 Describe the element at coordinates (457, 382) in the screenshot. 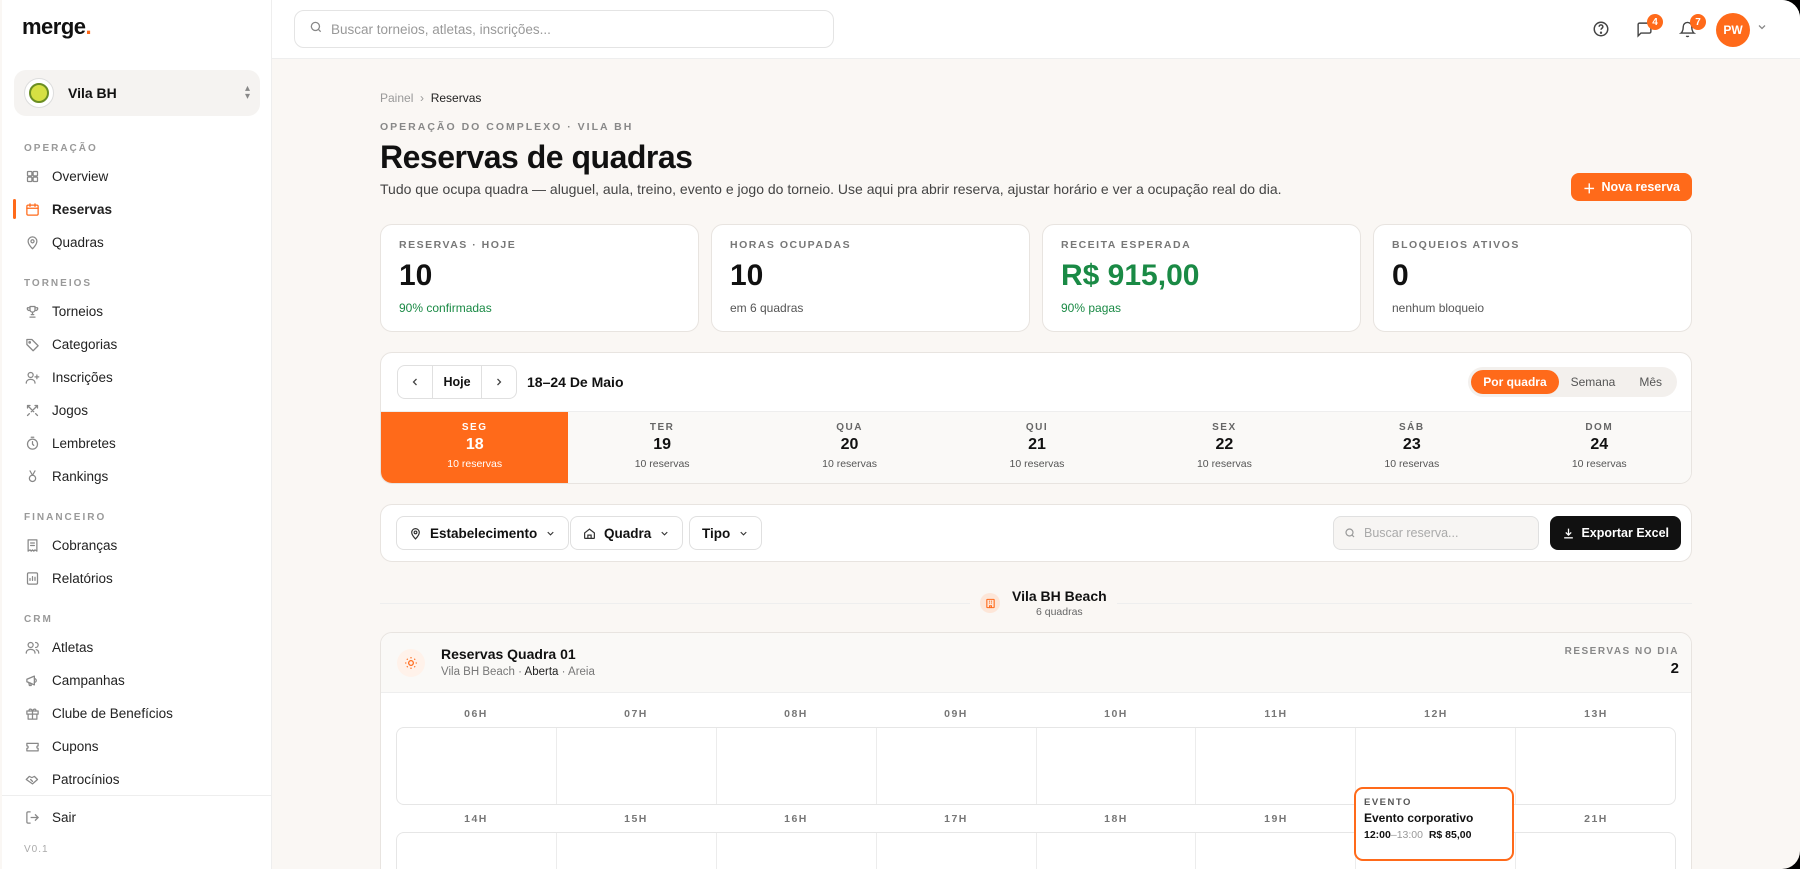

I see `today-button: Hoje` at that location.